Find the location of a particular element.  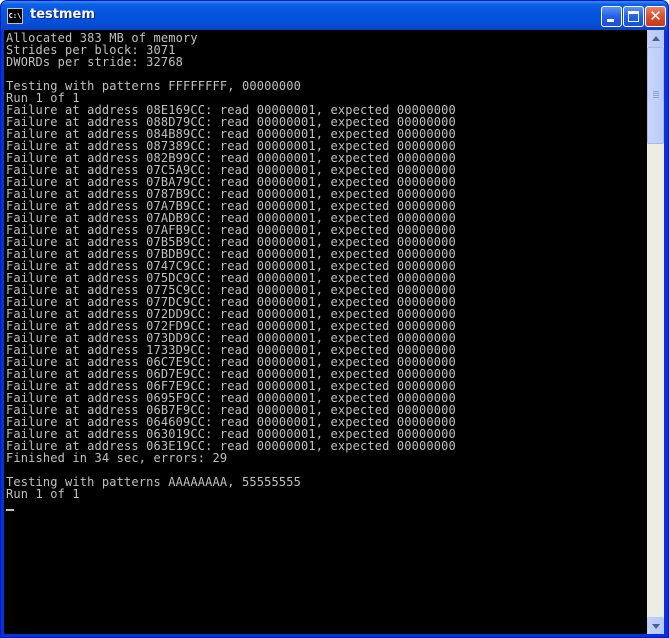

console-line: Finished in 34 sec, errors: 29 is located at coordinates (117, 458).